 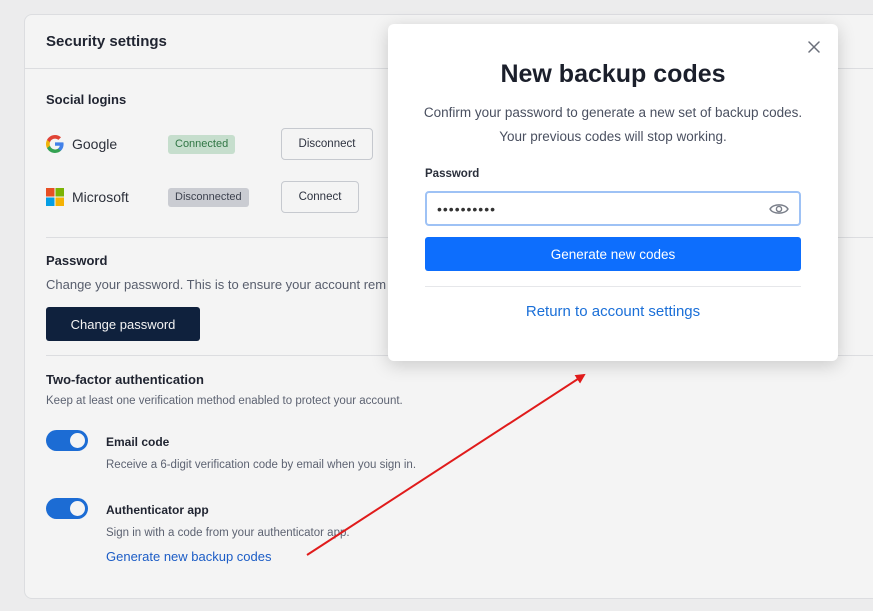 What do you see at coordinates (613, 74) in the screenshot?
I see `dialog-title: New backup codes` at bounding box center [613, 74].